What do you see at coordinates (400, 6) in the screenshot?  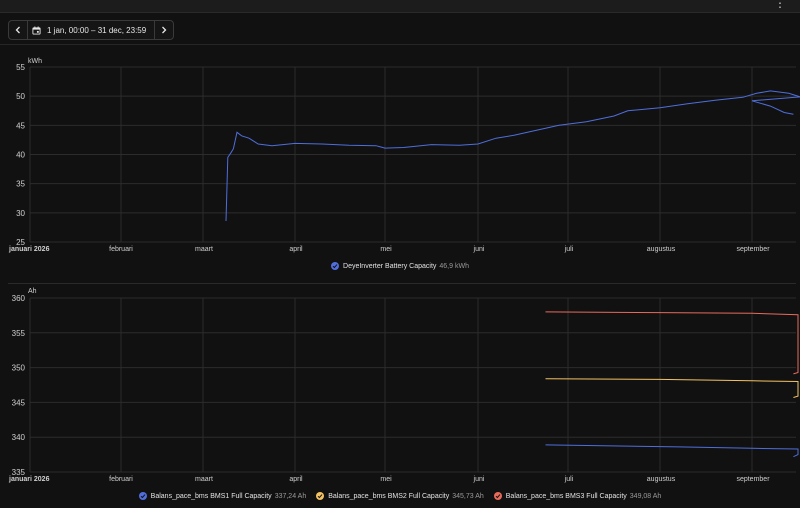 I see `top-app-bar: ⋮` at bounding box center [400, 6].